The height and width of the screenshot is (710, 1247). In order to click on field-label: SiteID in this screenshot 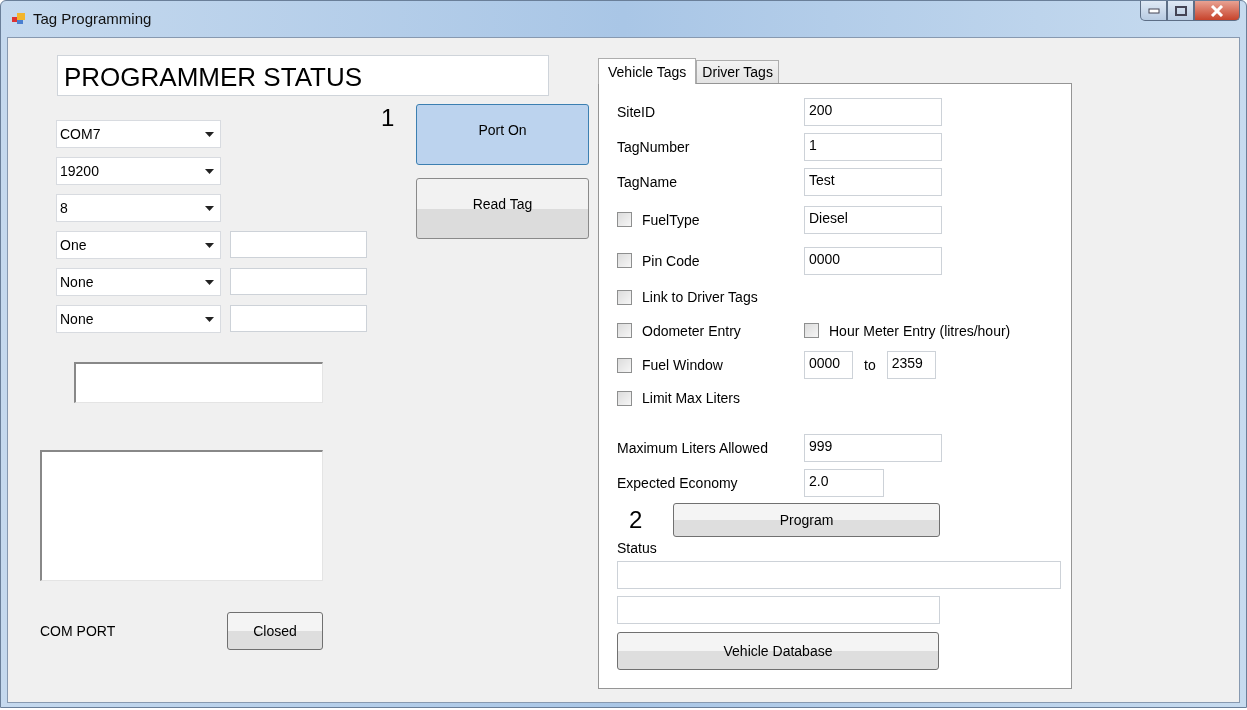, I will do `click(636, 111)`.